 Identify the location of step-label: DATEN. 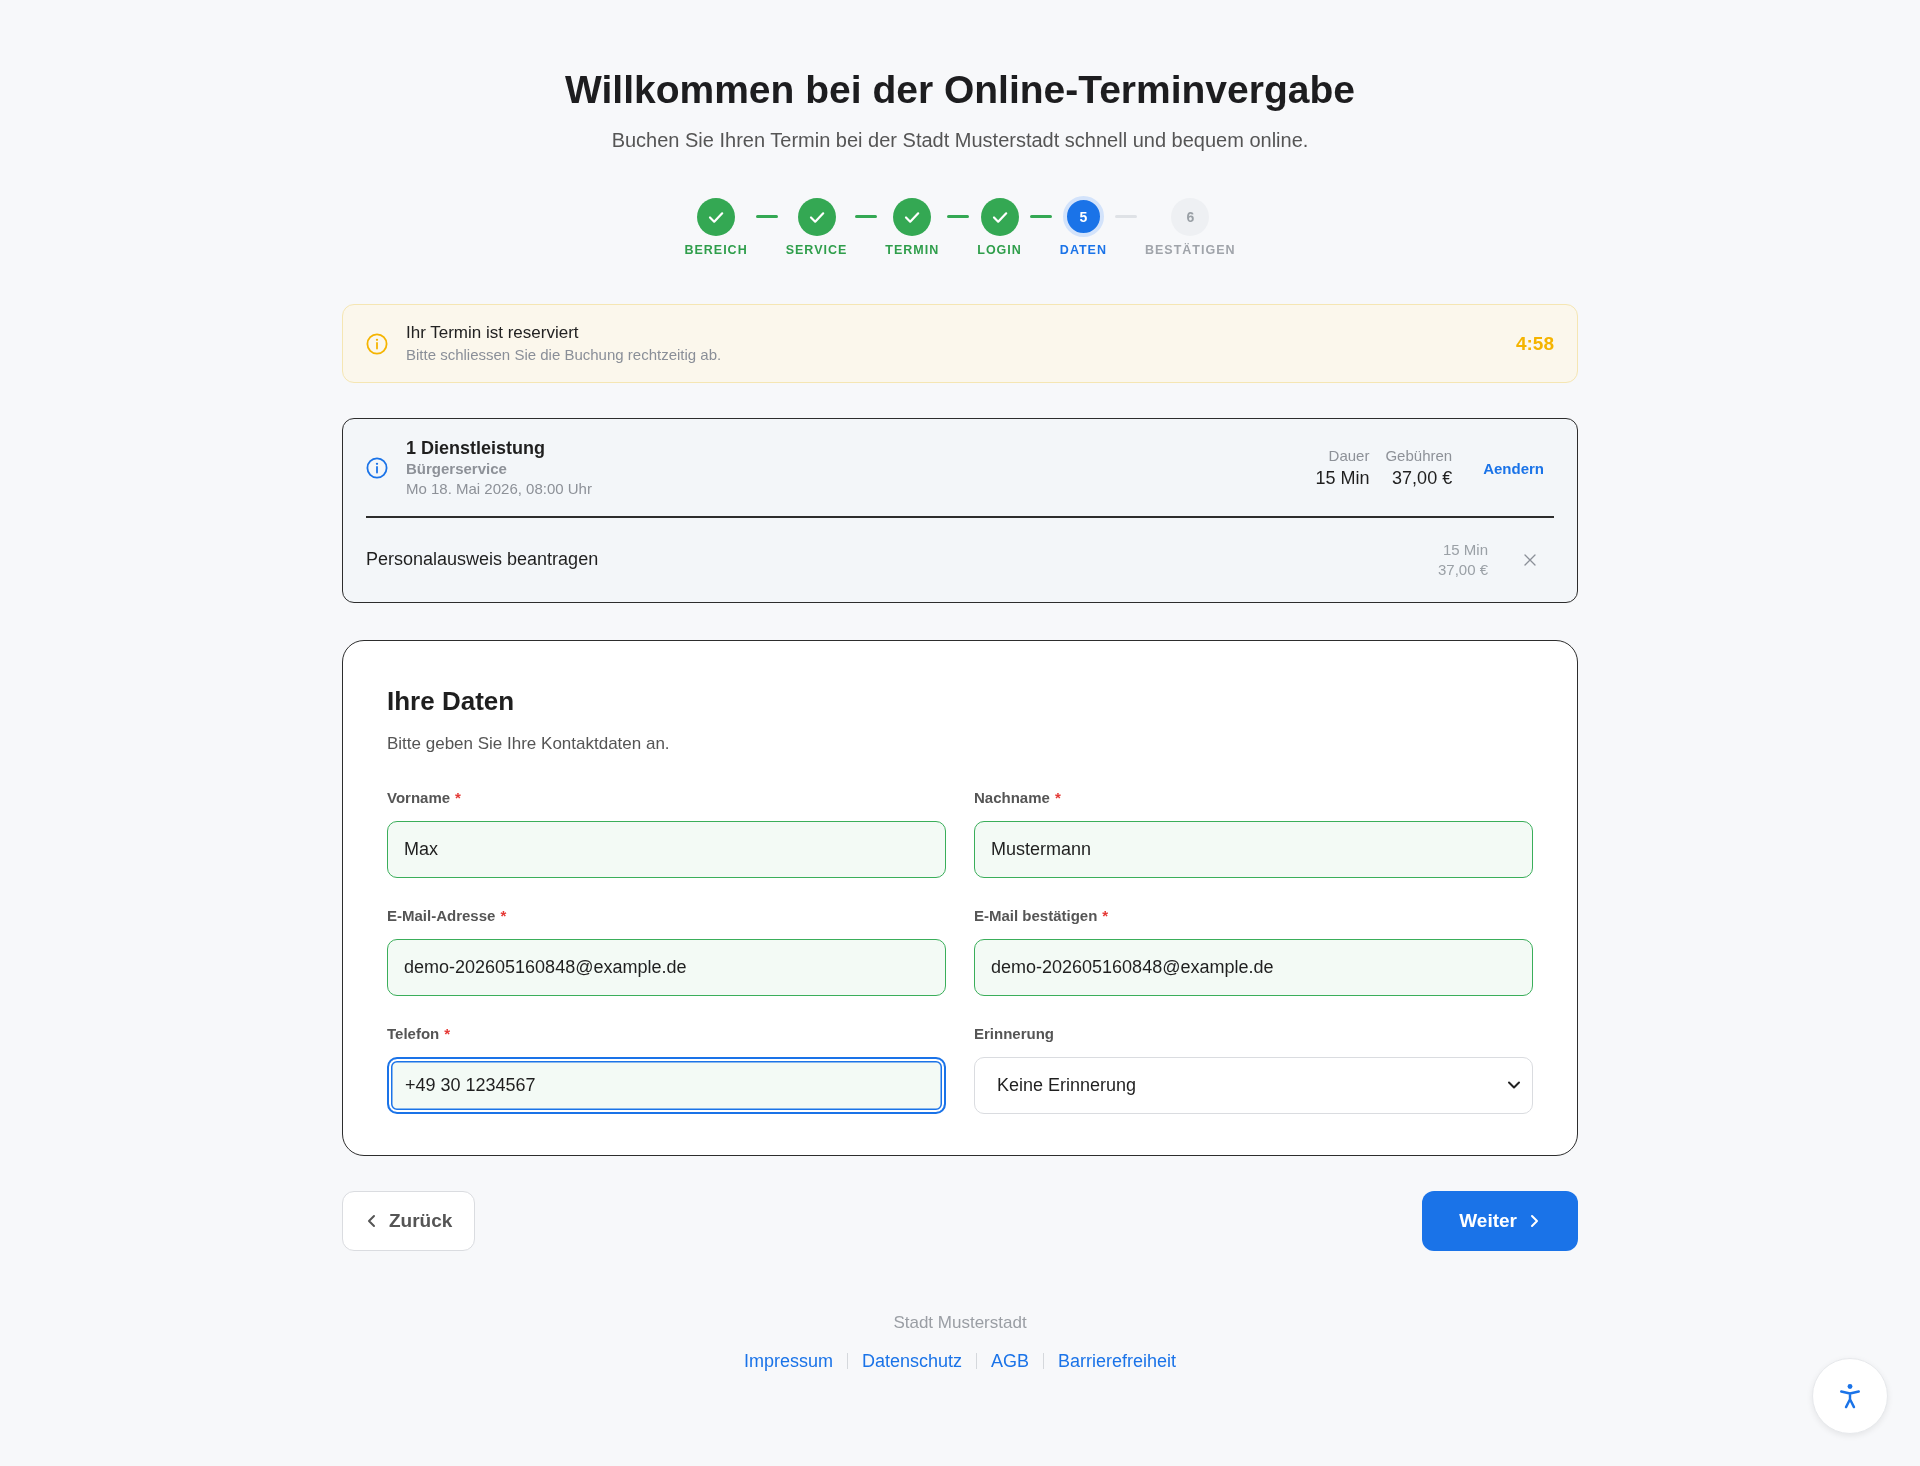
(1083, 250).